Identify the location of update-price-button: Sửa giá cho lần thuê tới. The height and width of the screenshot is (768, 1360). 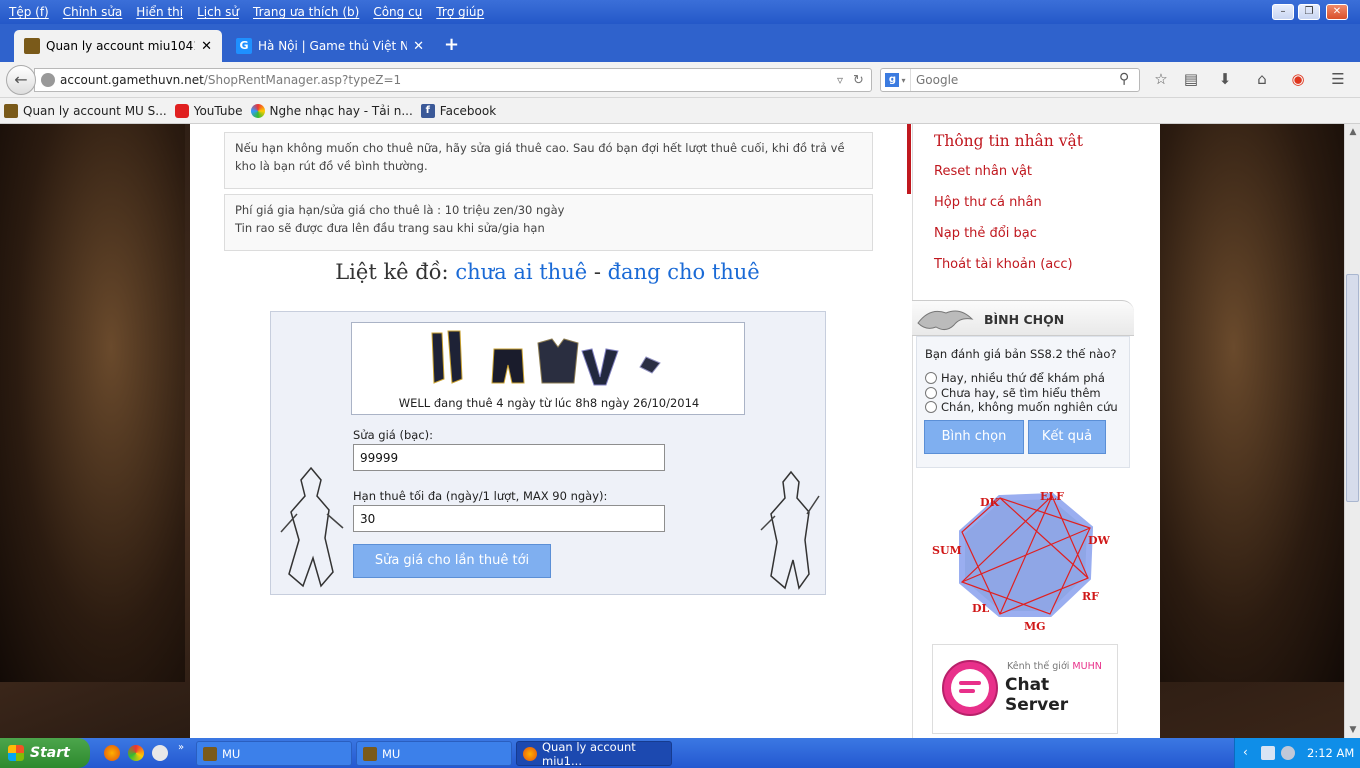
(452, 561).